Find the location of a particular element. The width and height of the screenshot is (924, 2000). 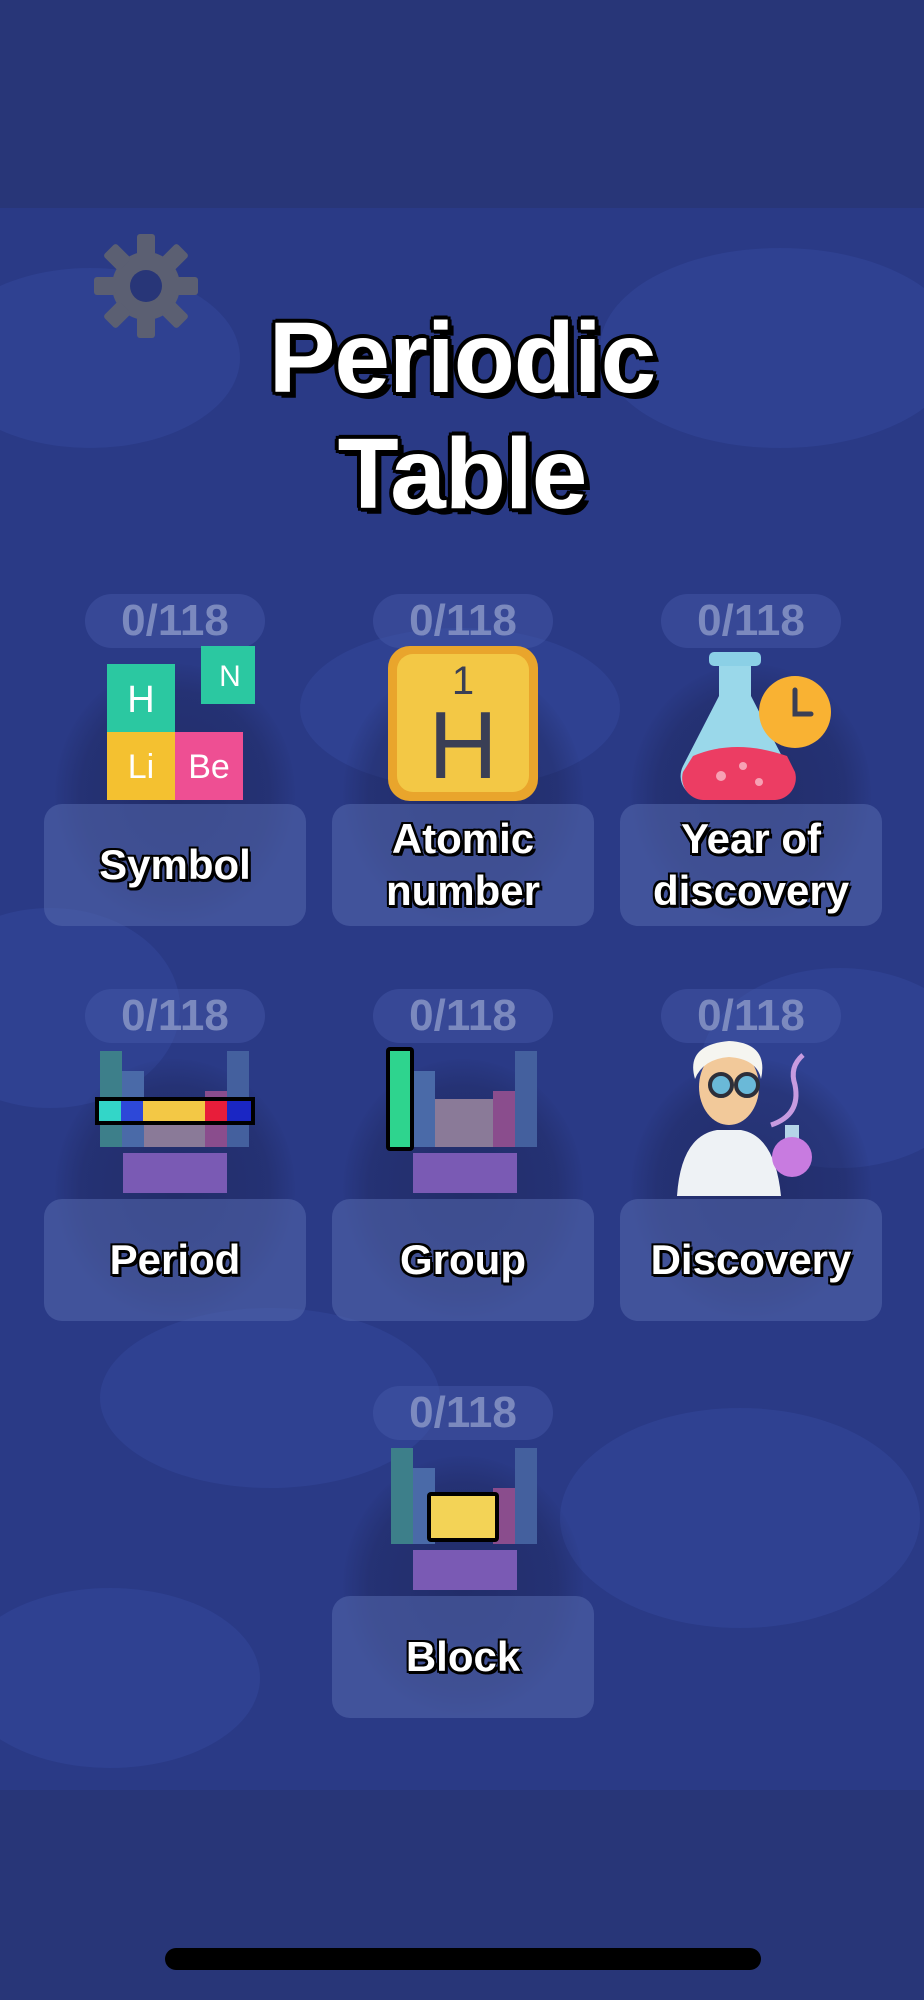

mode-label: Symbol is located at coordinates (175, 864).